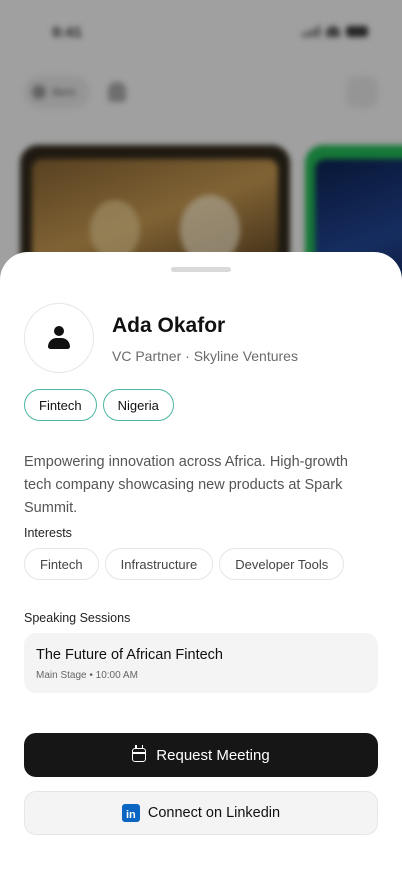 The image size is (402, 874). I want to click on interests-list: Fintech Infrastructure Developer Tools, so click(184, 564).